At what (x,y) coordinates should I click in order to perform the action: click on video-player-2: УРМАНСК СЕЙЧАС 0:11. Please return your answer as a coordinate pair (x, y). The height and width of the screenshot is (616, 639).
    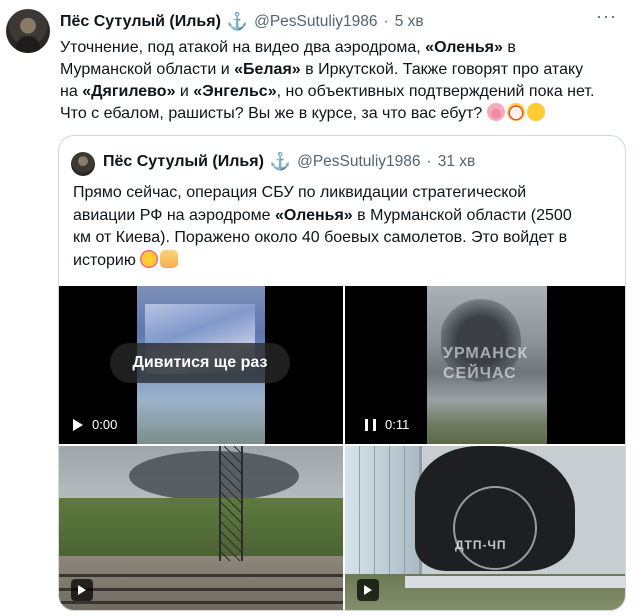
    Looking at the image, I should click on (485, 365).